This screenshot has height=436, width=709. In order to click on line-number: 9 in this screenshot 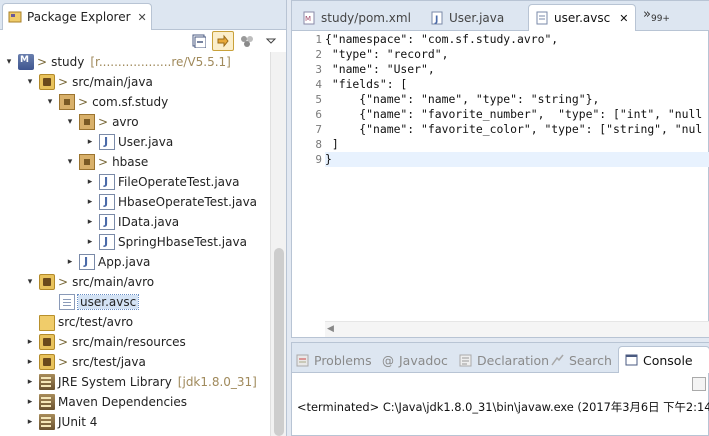, I will do `click(318, 159)`.